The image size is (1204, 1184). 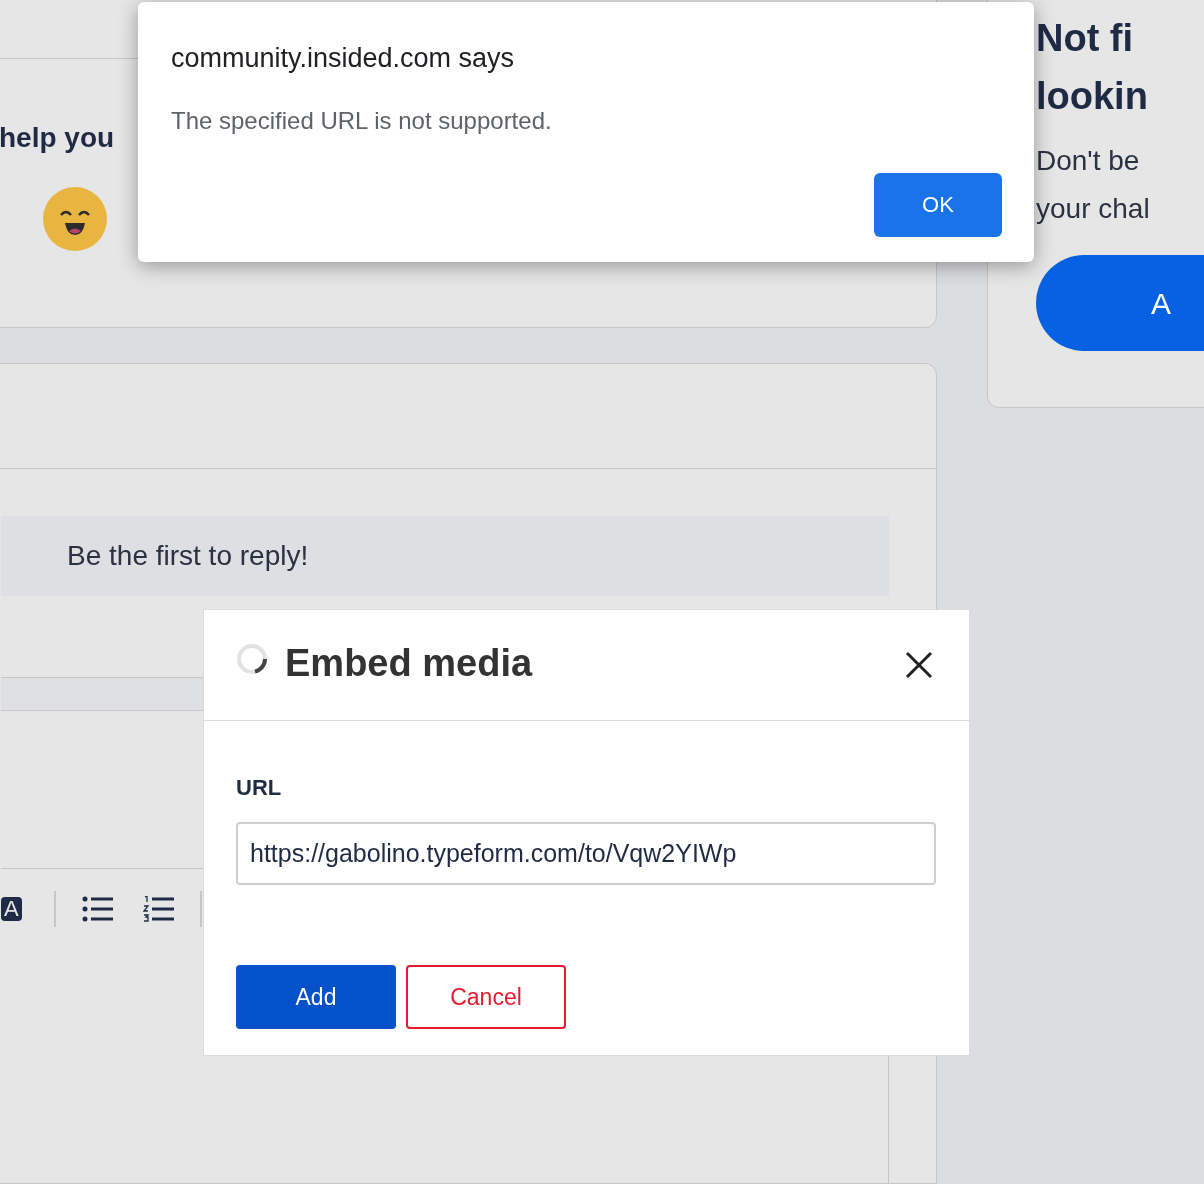 What do you see at coordinates (1085, 38) in the screenshot?
I see `sidebar-heading: Not fi` at bounding box center [1085, 38].